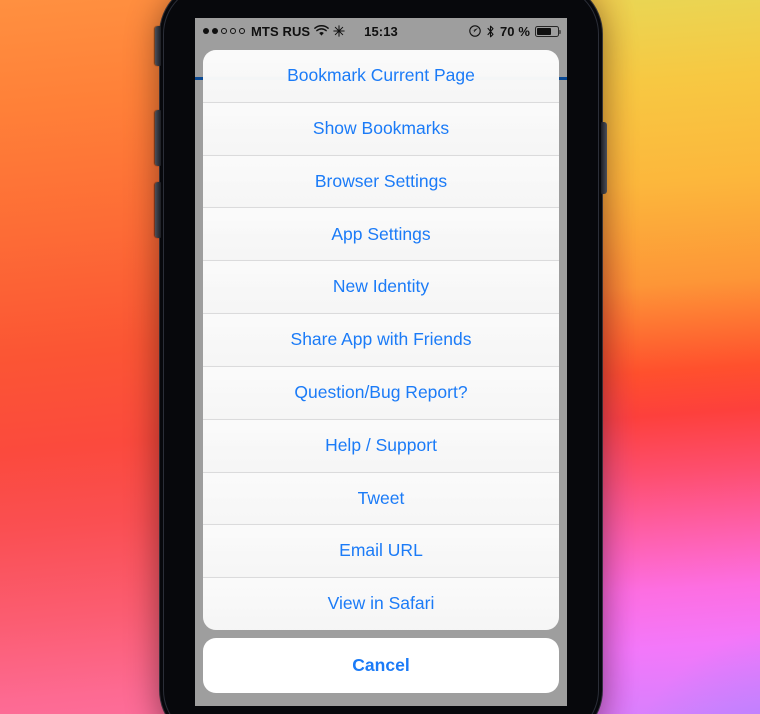 The image size is (760, 714). What do you see at coordinates (381, 499) in the screenshot?
I see `action-item-tweet: Tweet` at bounding box center [381, 499].